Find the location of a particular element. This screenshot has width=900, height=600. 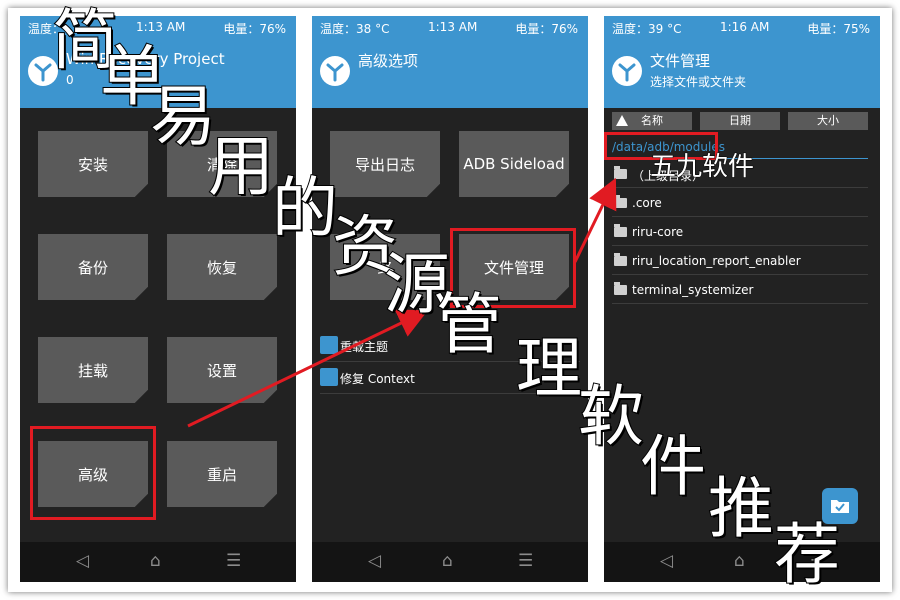

watermark-char: 推 is located at coordinates (741, 508).